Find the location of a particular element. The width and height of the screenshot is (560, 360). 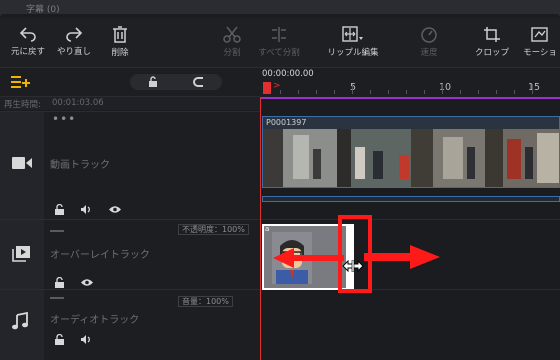

time-ruler: 00:00:00.00 5 10 15 > is located at coordinates (410, 83).